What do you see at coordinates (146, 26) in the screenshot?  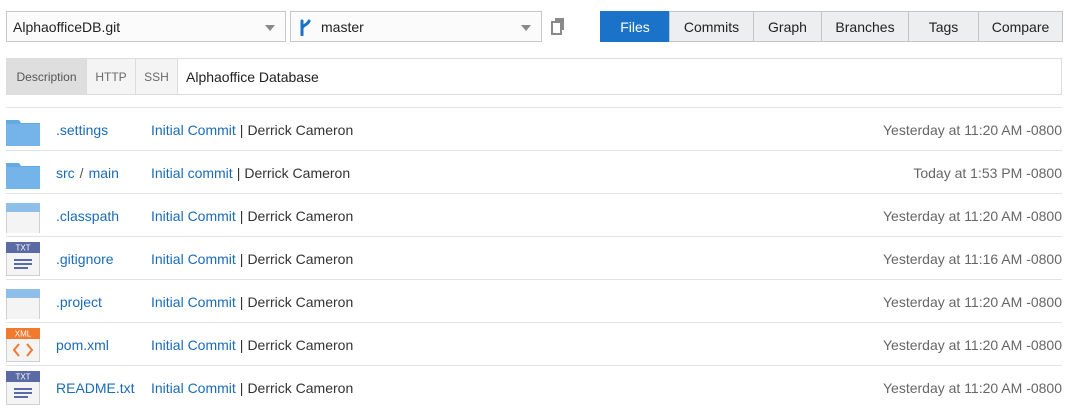 I see `repository-select: AlphaofficeDB.git` at bounding box center [146, 26].